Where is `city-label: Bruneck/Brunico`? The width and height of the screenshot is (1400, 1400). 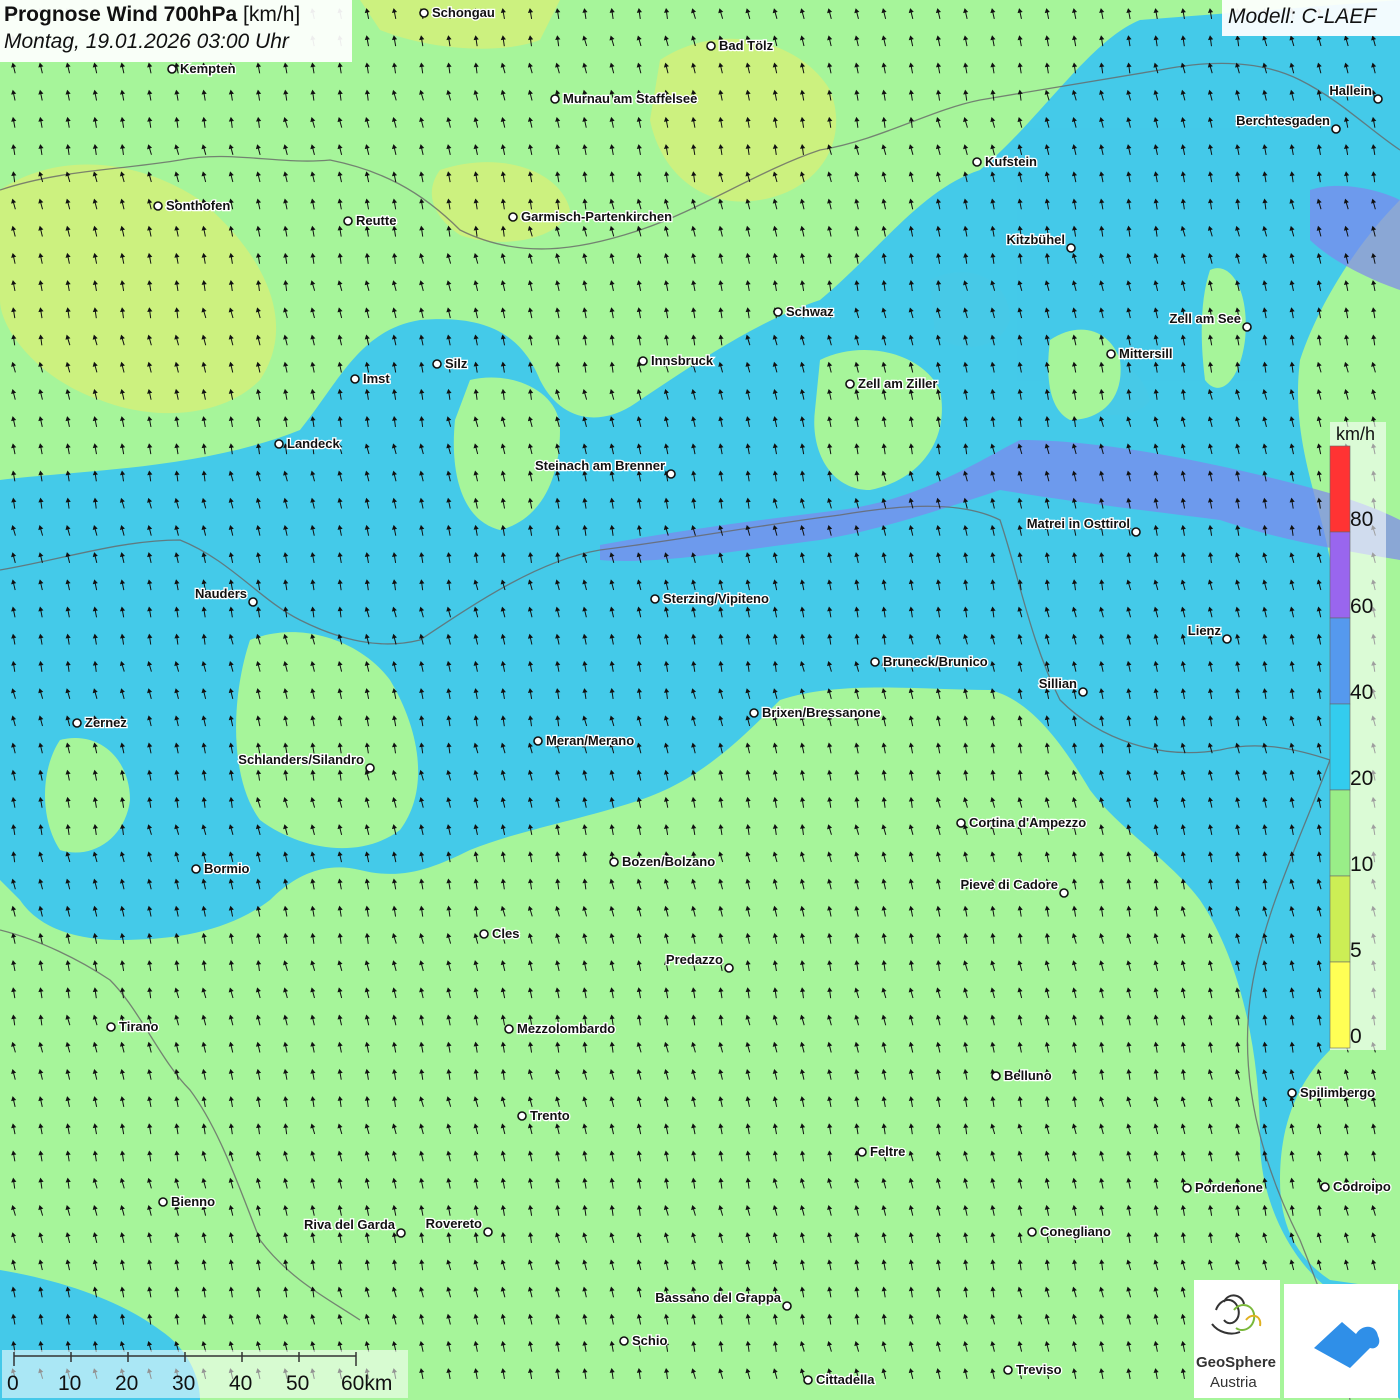
city-label: Bruneck/Brunico is located at coordinates (935, 661).